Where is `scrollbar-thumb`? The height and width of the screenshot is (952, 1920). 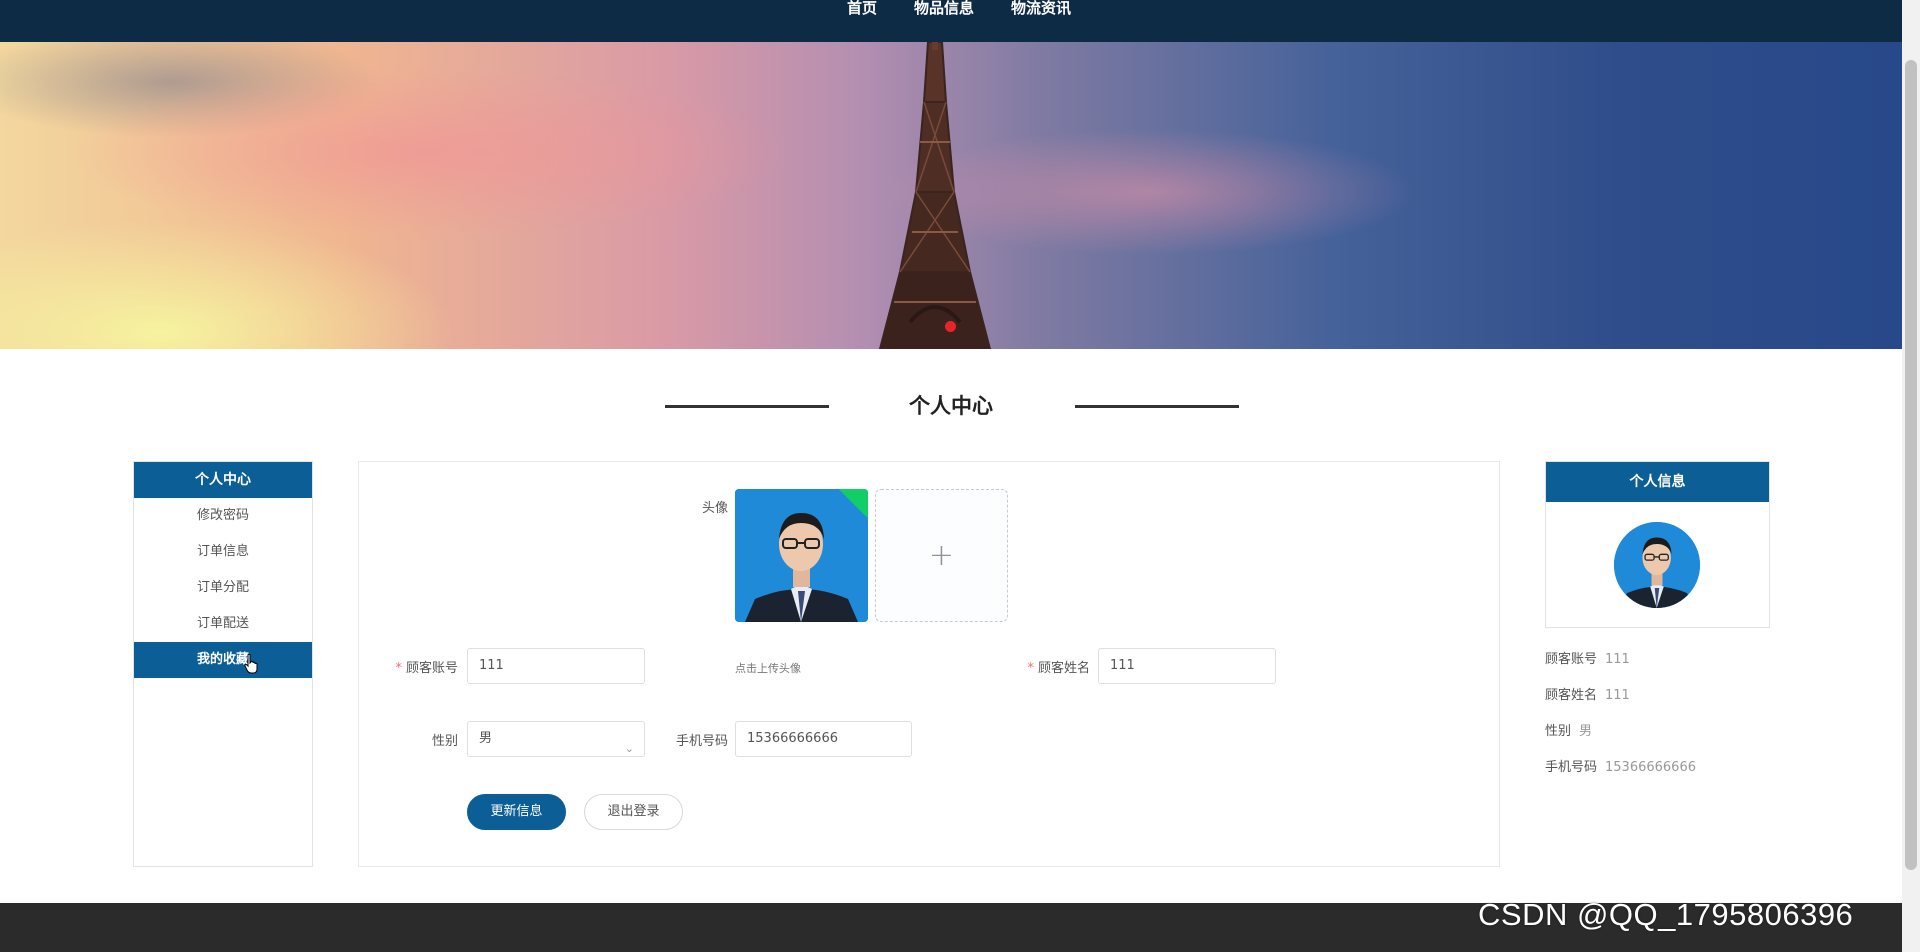 scrollbar-thumb is located at coordinates (1911, 465).